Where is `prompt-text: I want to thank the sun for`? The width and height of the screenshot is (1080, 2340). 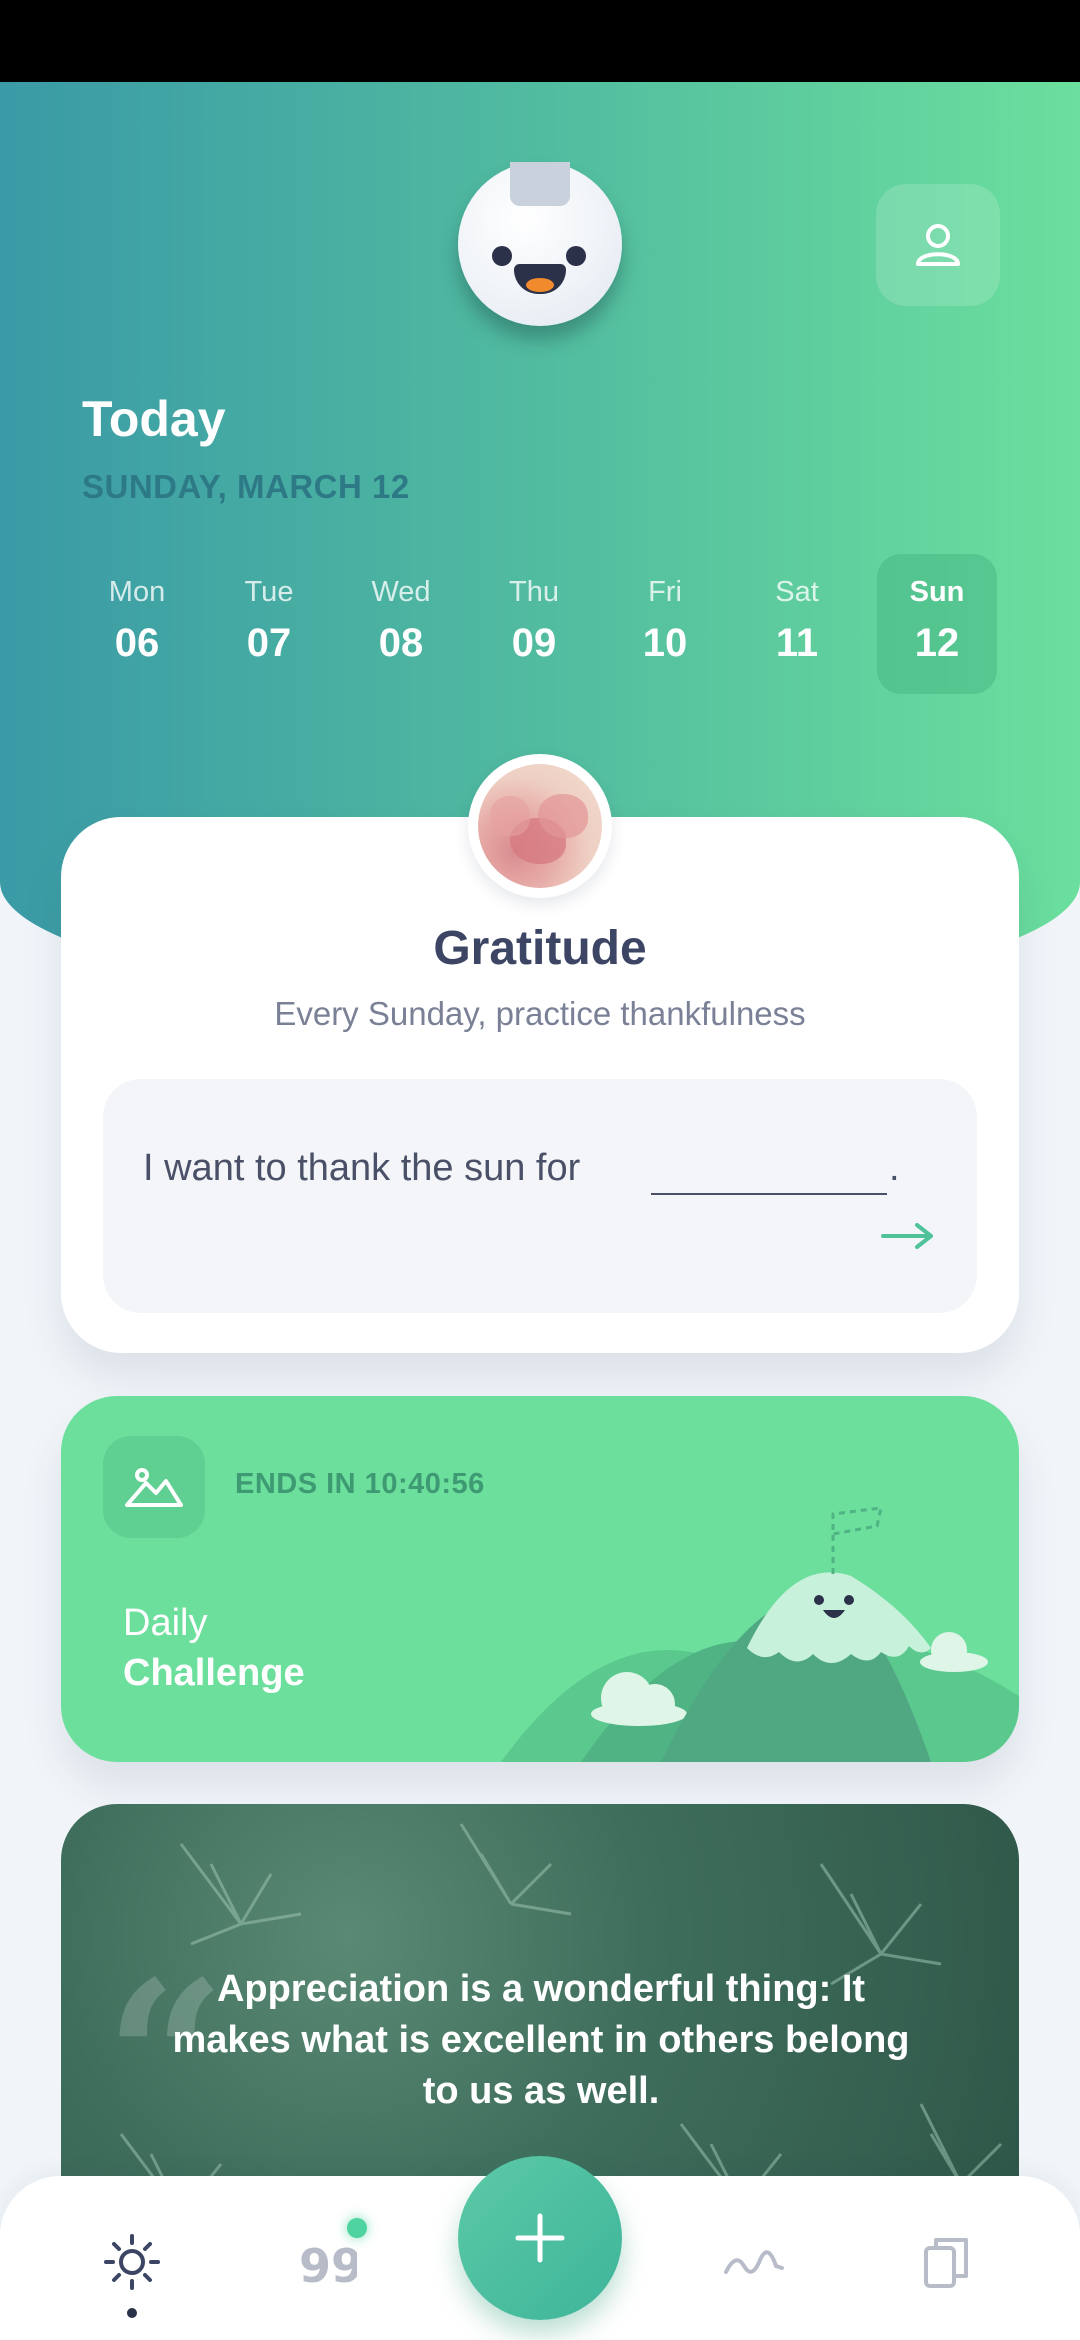
prompt-text: I want to thank the sun for is located at coordinates (362, 1168).